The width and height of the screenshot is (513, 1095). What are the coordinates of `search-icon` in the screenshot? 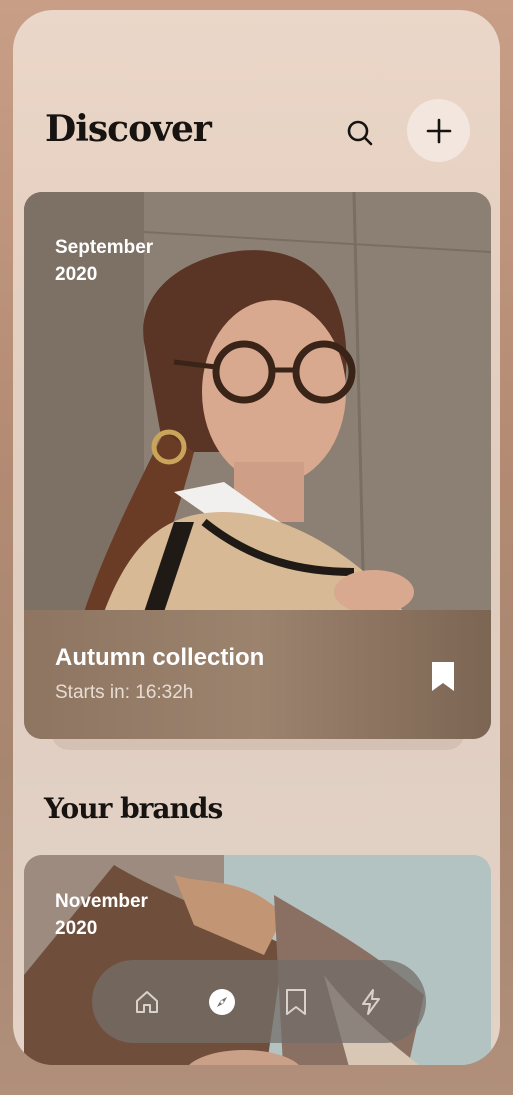 It's located at (360, 133).